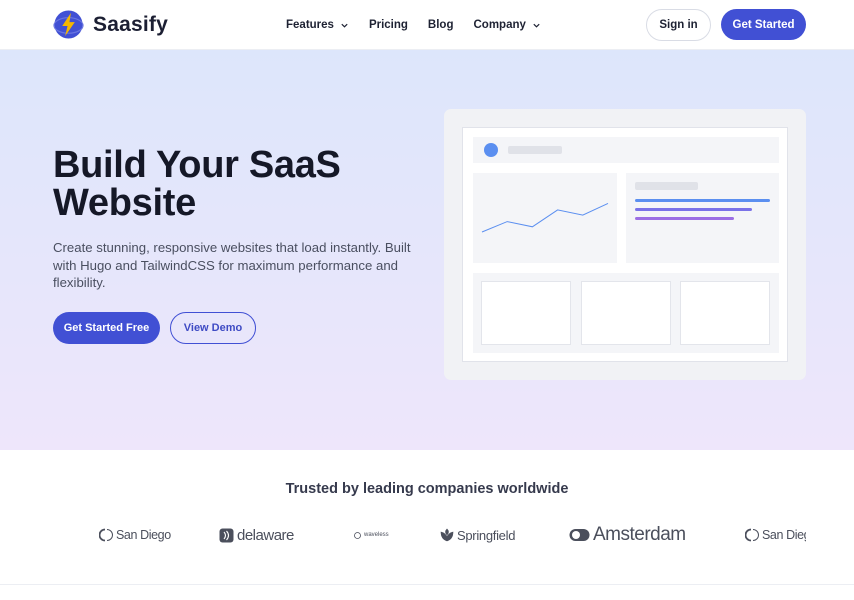 The width and height of the screenshot is (854, 600). I want to click on nav-pricing: Pricing, so click(388, 25).